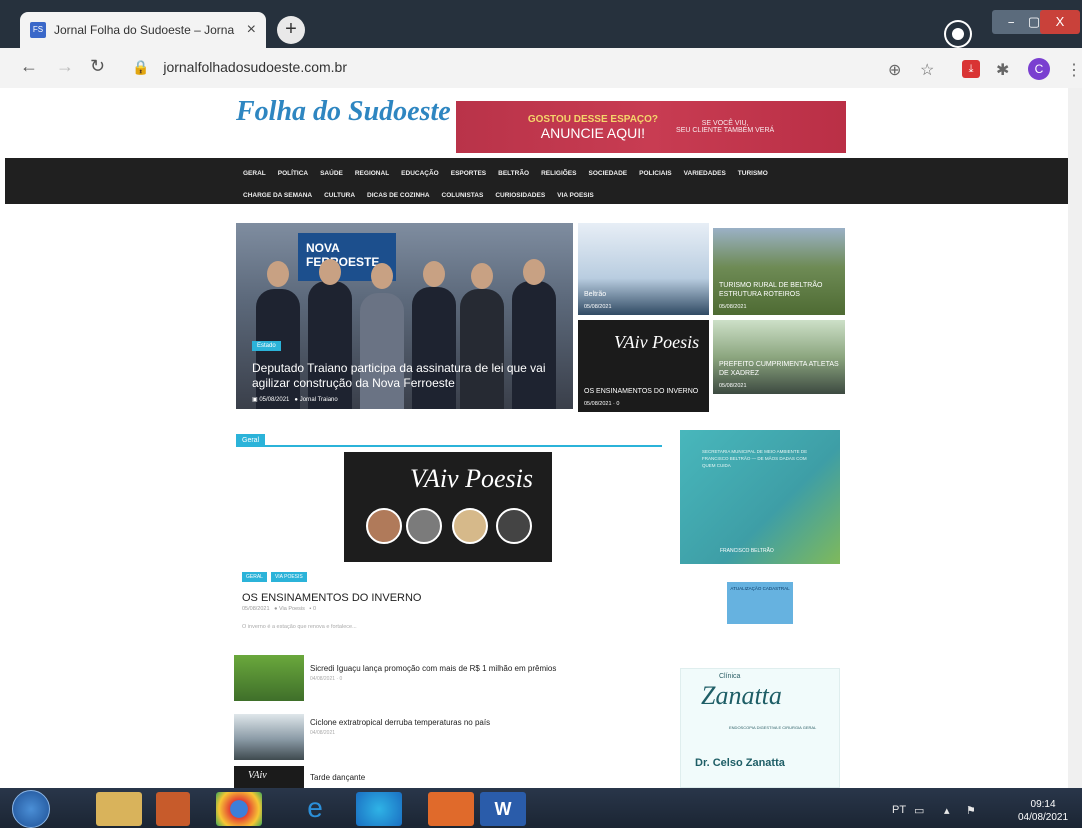  Describe the element at coordinates (513, 173) in the screenshot. I see `nav-item-6: BELTRÃO` at that location.